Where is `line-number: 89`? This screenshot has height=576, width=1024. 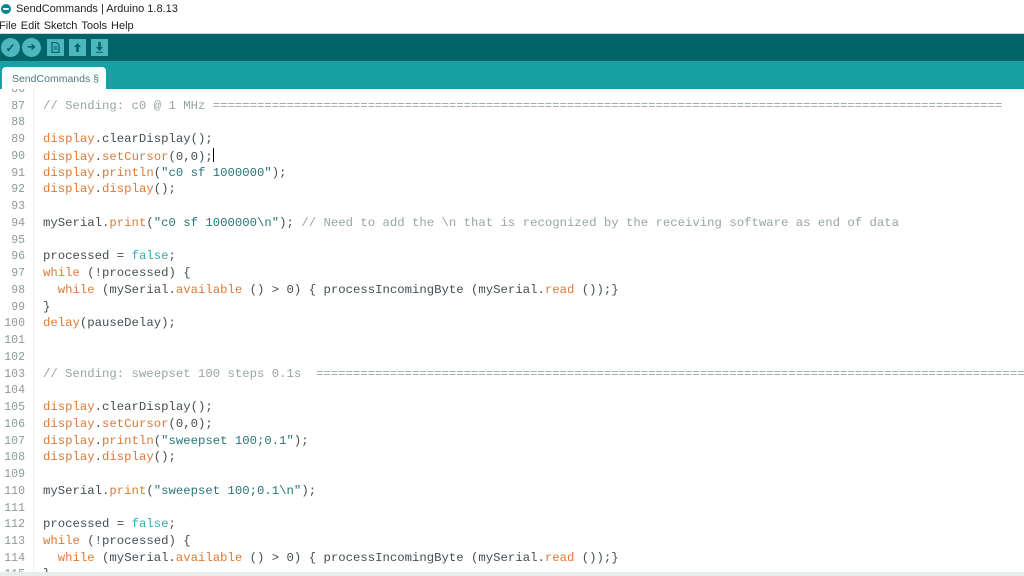 line-number: 89 is located at coordinates (18, 140).